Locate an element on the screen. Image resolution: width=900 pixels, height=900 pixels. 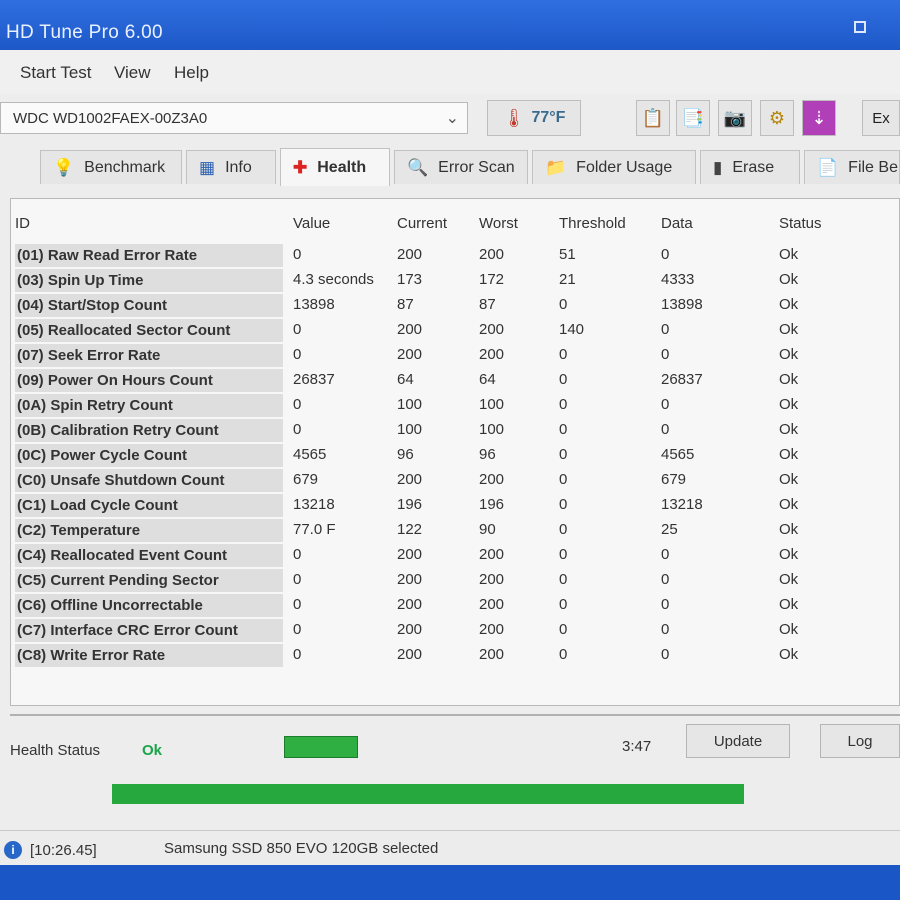
table-row: (C5) Current Pending Sector 0 200 200 0 0 Ok is located at coordinates (455, 580).